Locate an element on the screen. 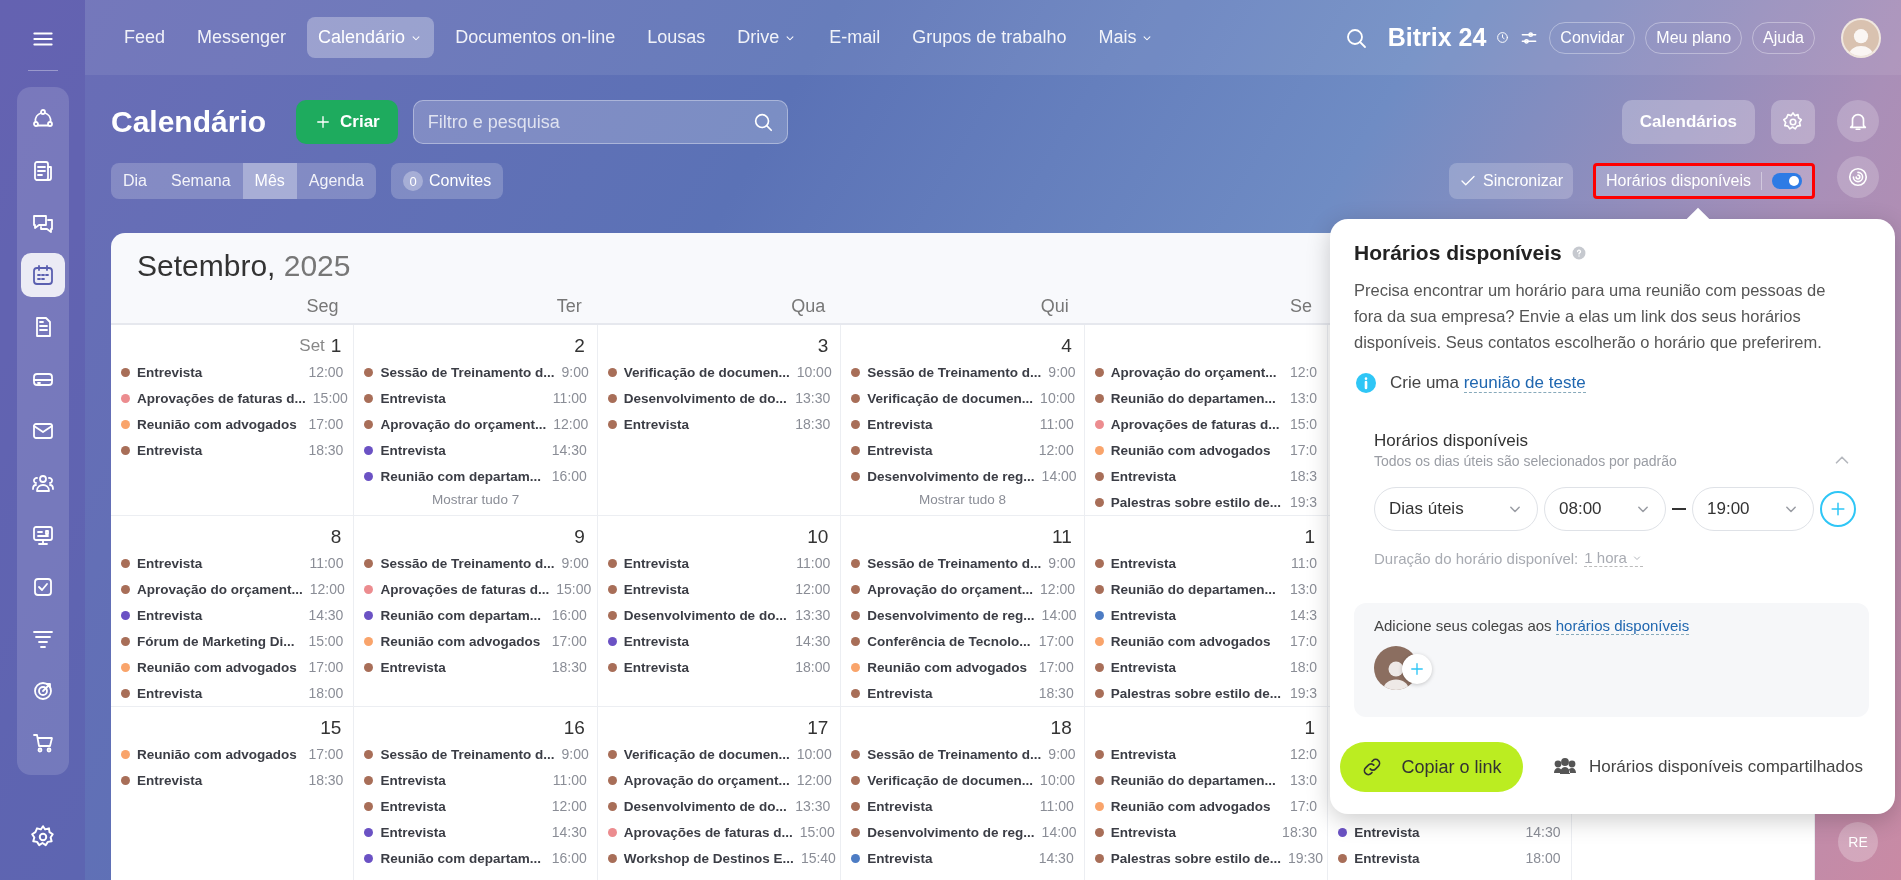 This screenshot has height=880, width=1901. spiral-button is located at coordinates (1858, 177).